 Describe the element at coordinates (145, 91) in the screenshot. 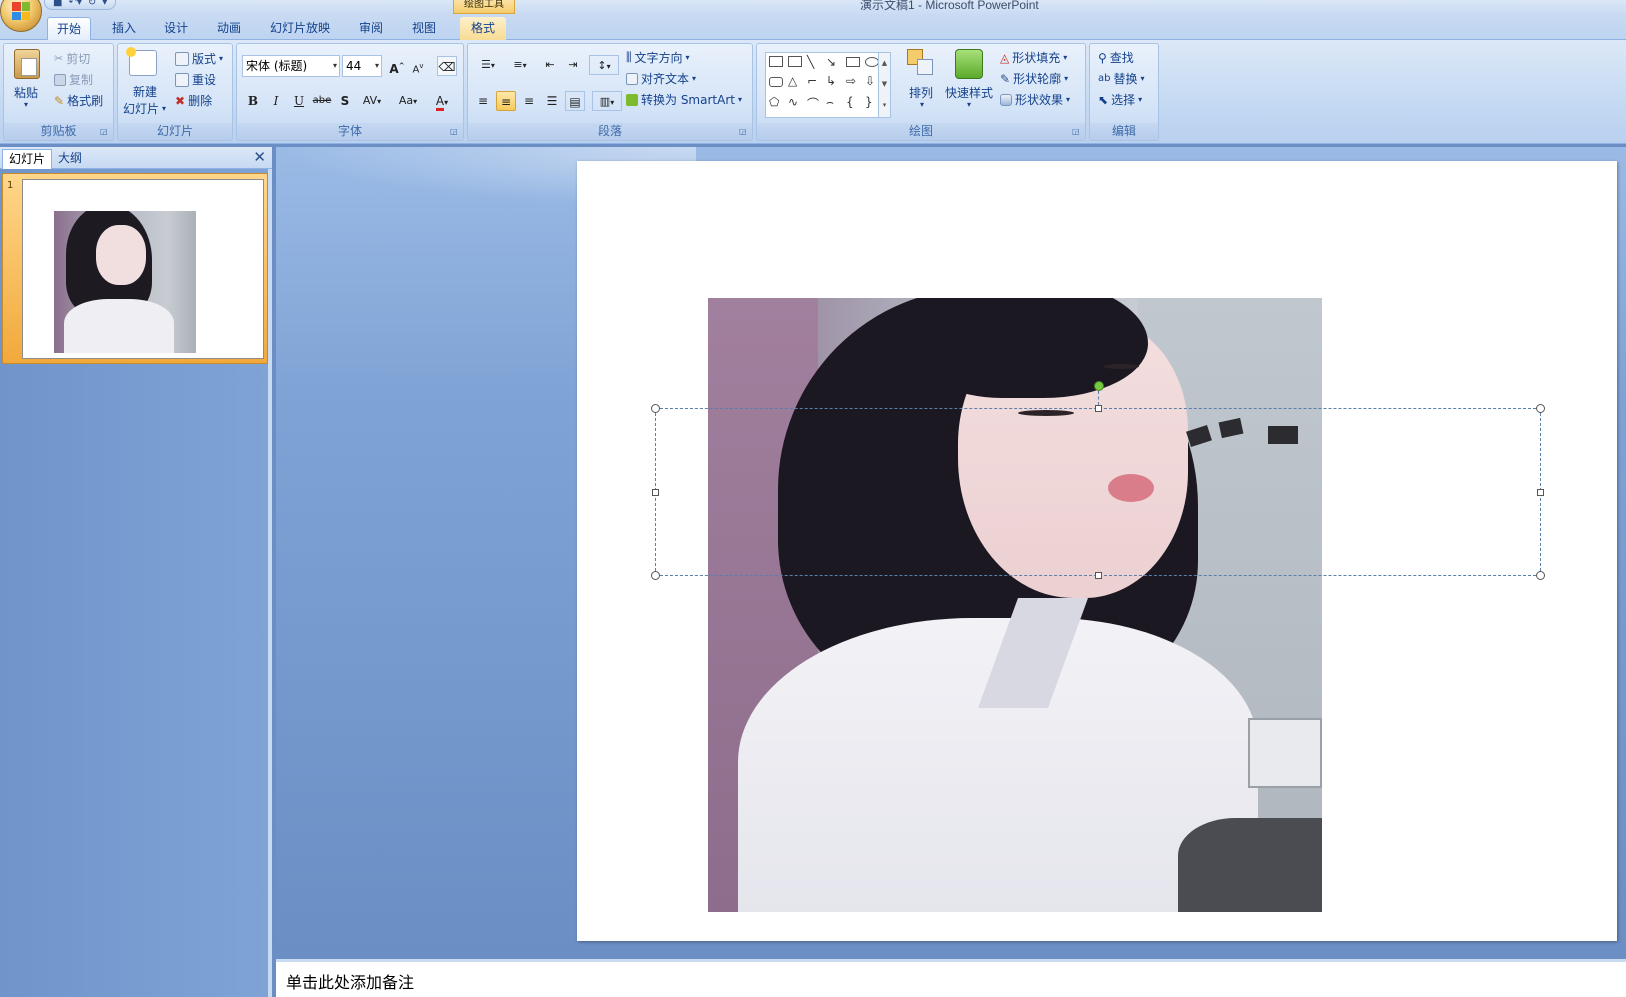

I see `new-slide-button: 新建` at that location.